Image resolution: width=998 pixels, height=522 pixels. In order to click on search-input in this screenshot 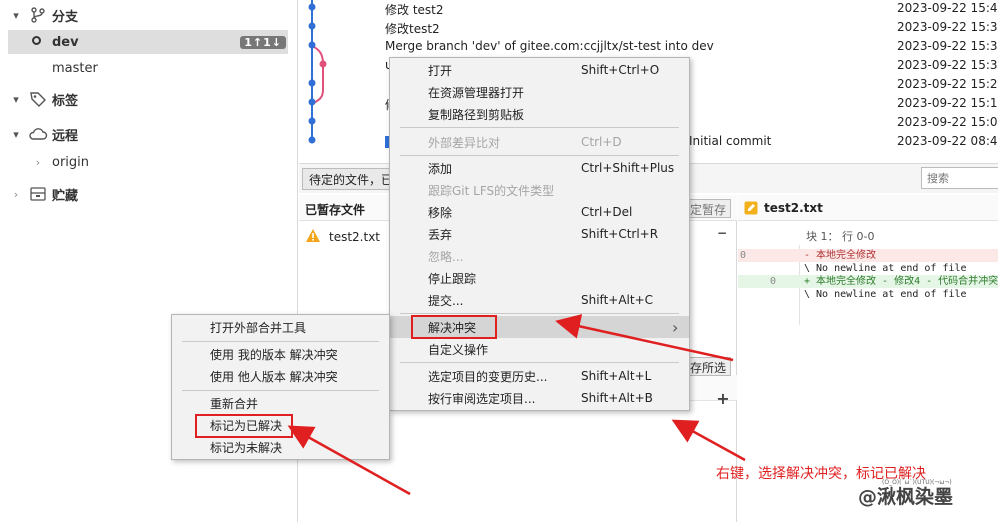, I will do `click(959, 178)`.